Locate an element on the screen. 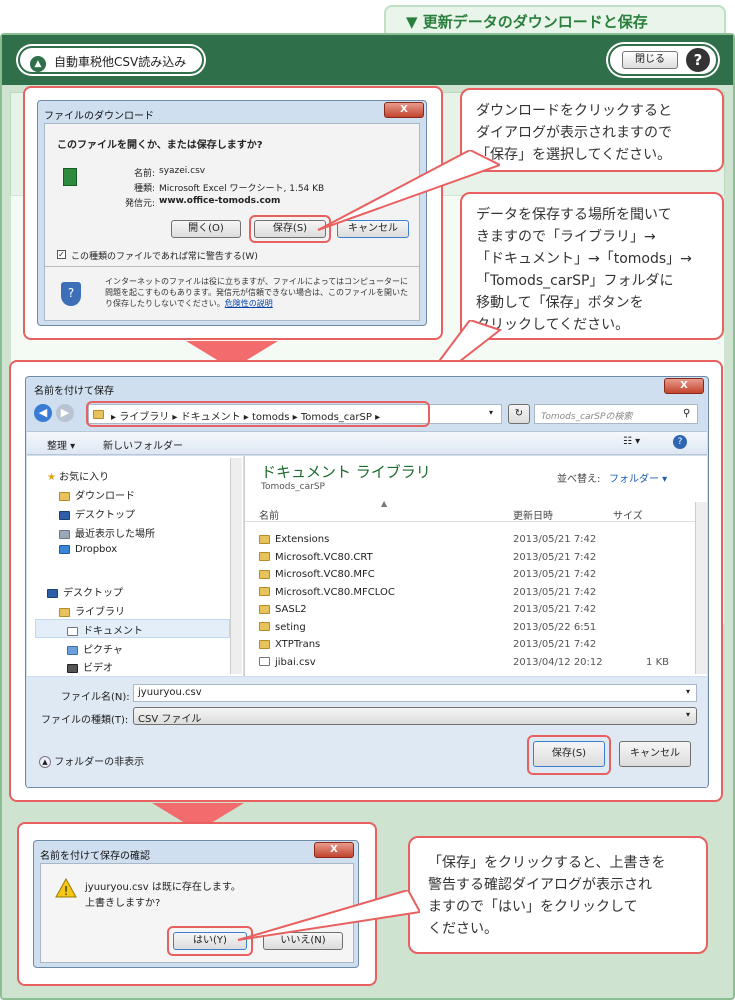  hide-folders-link: フォルダーの非表示 is located at coordinates (99, 762).